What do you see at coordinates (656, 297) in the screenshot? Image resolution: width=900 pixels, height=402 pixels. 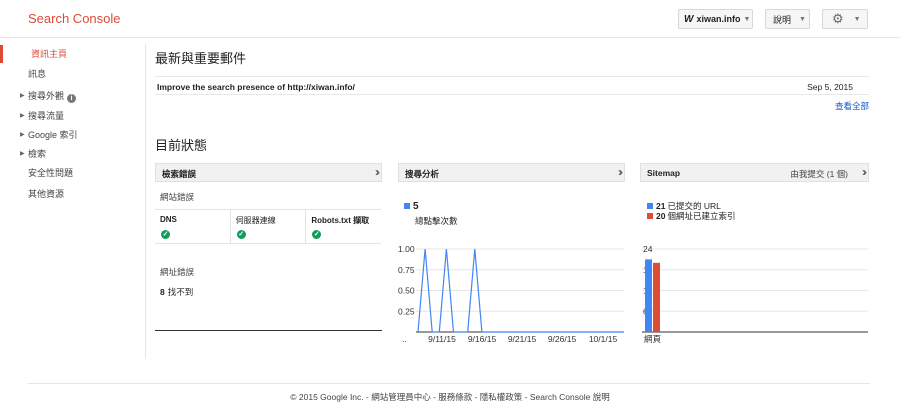 I see `bar-indexed` at bounding box center [656, 297].